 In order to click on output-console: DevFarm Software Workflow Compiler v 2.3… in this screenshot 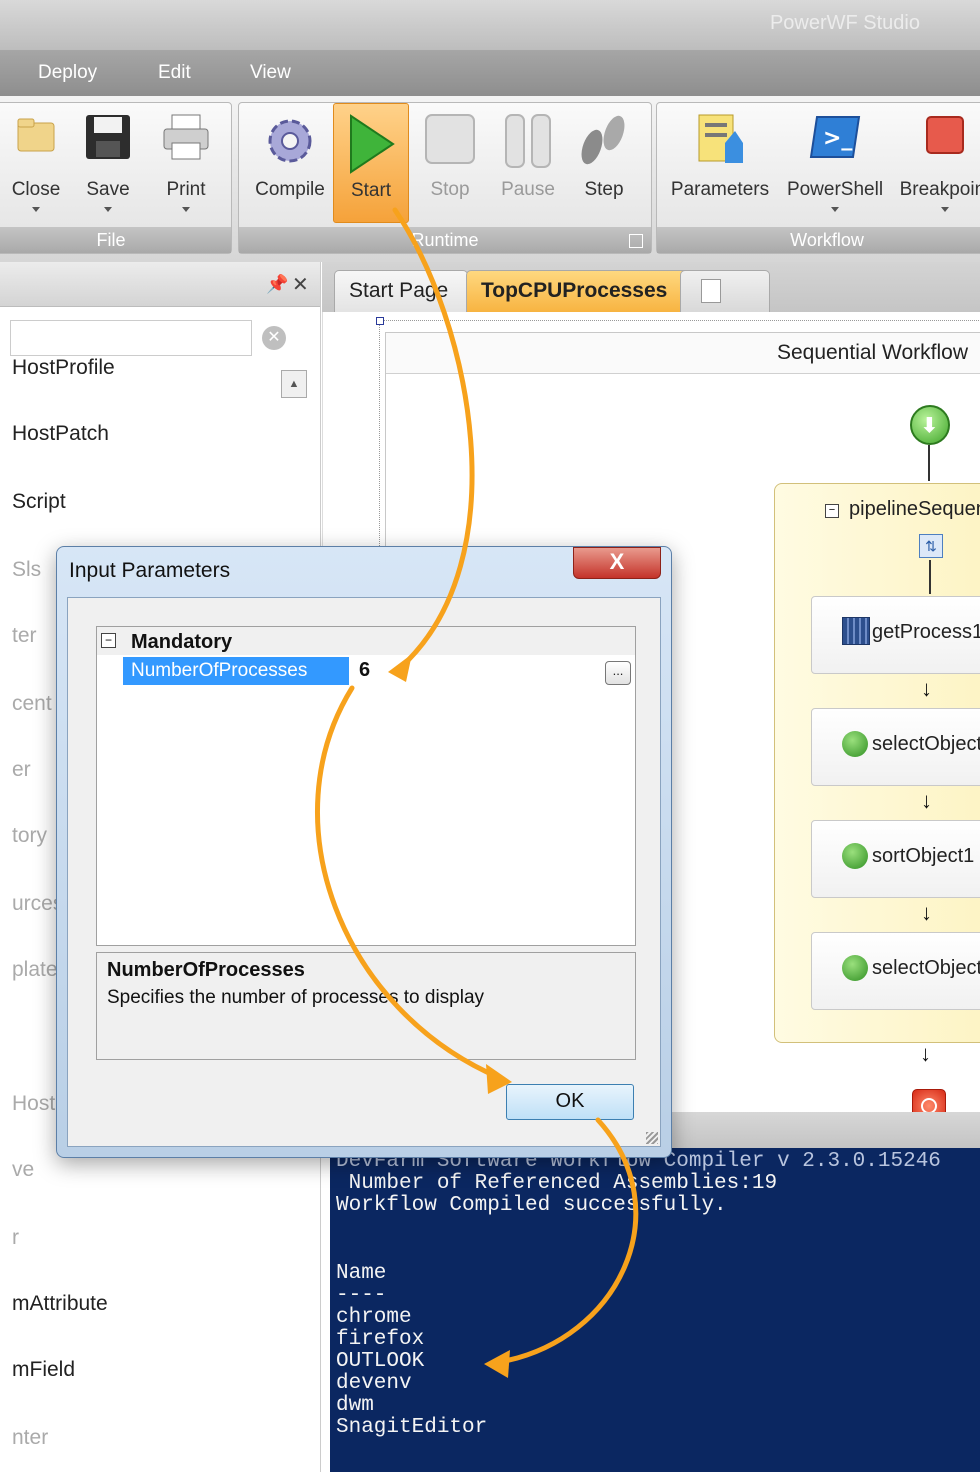, I will do `click(655, 1310)`.